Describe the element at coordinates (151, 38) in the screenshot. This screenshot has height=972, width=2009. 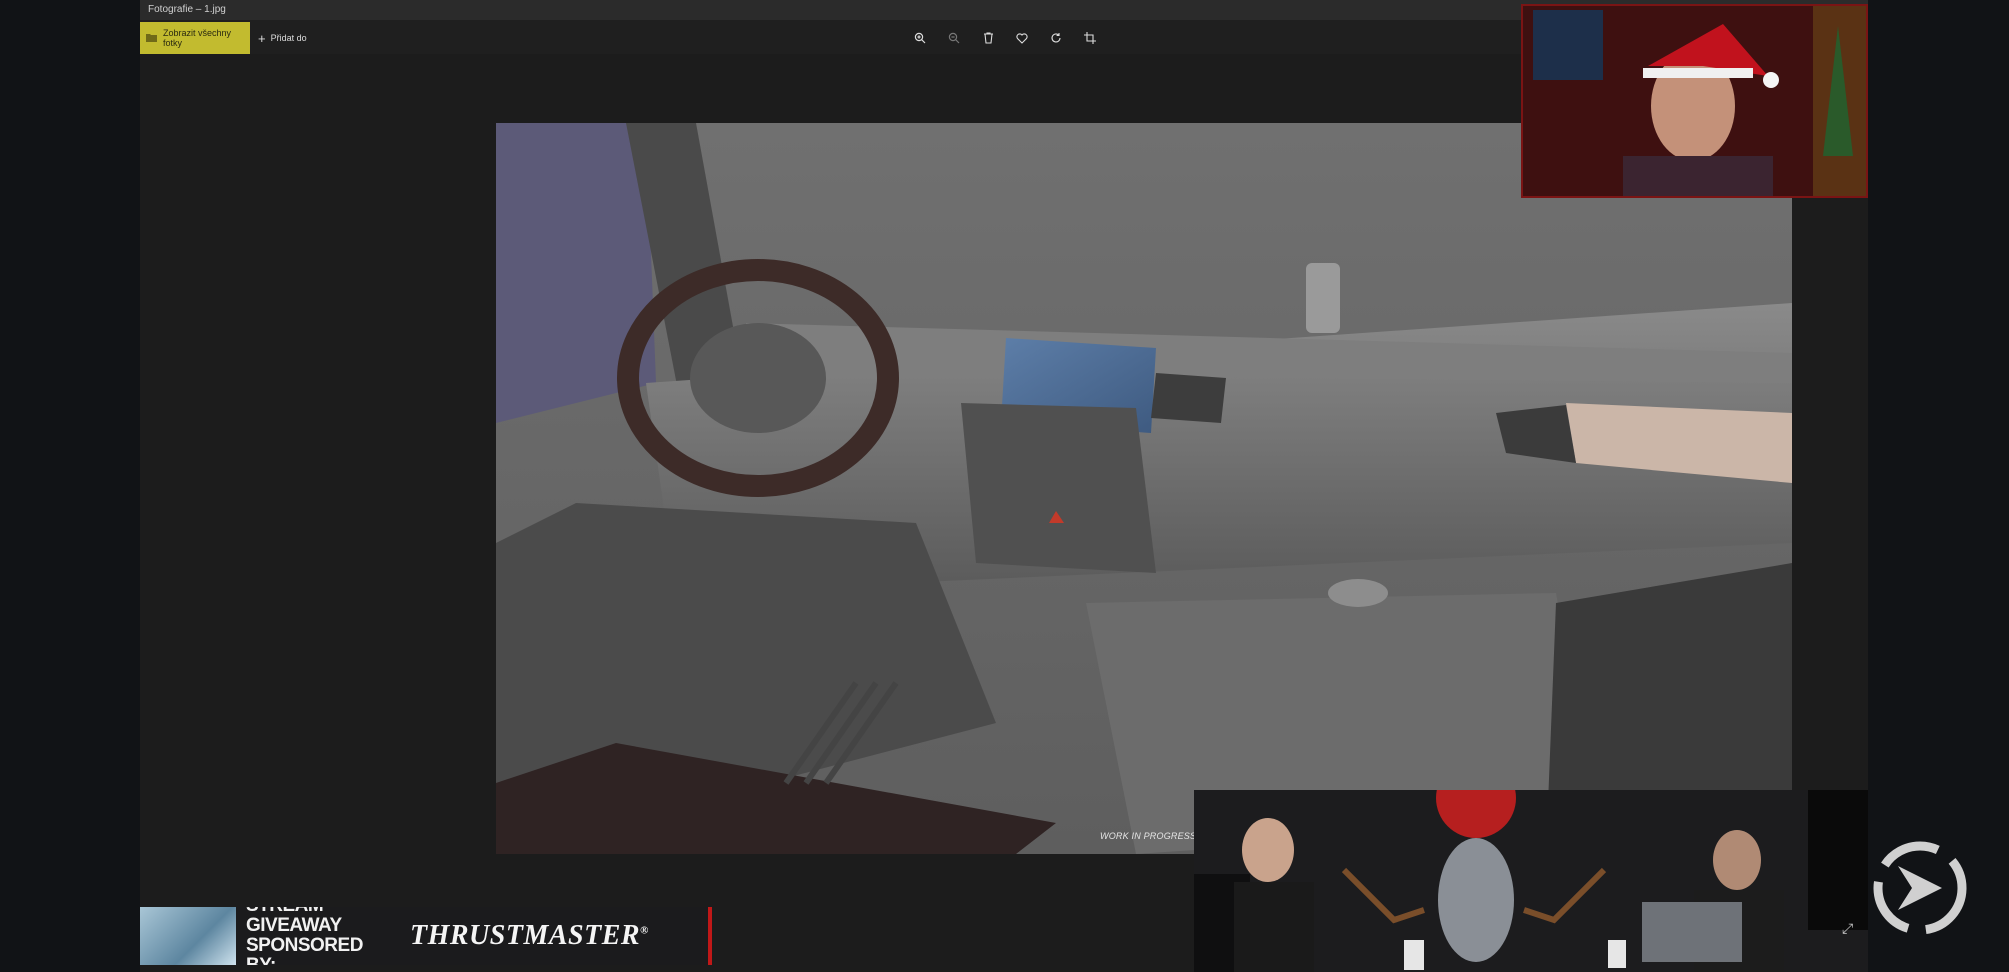
I see `folder-icon` at that location.